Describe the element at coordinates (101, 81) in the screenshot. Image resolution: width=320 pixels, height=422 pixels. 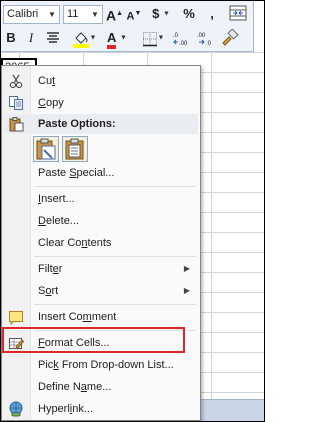
I see `menu-item-cut: Cut` at that location.